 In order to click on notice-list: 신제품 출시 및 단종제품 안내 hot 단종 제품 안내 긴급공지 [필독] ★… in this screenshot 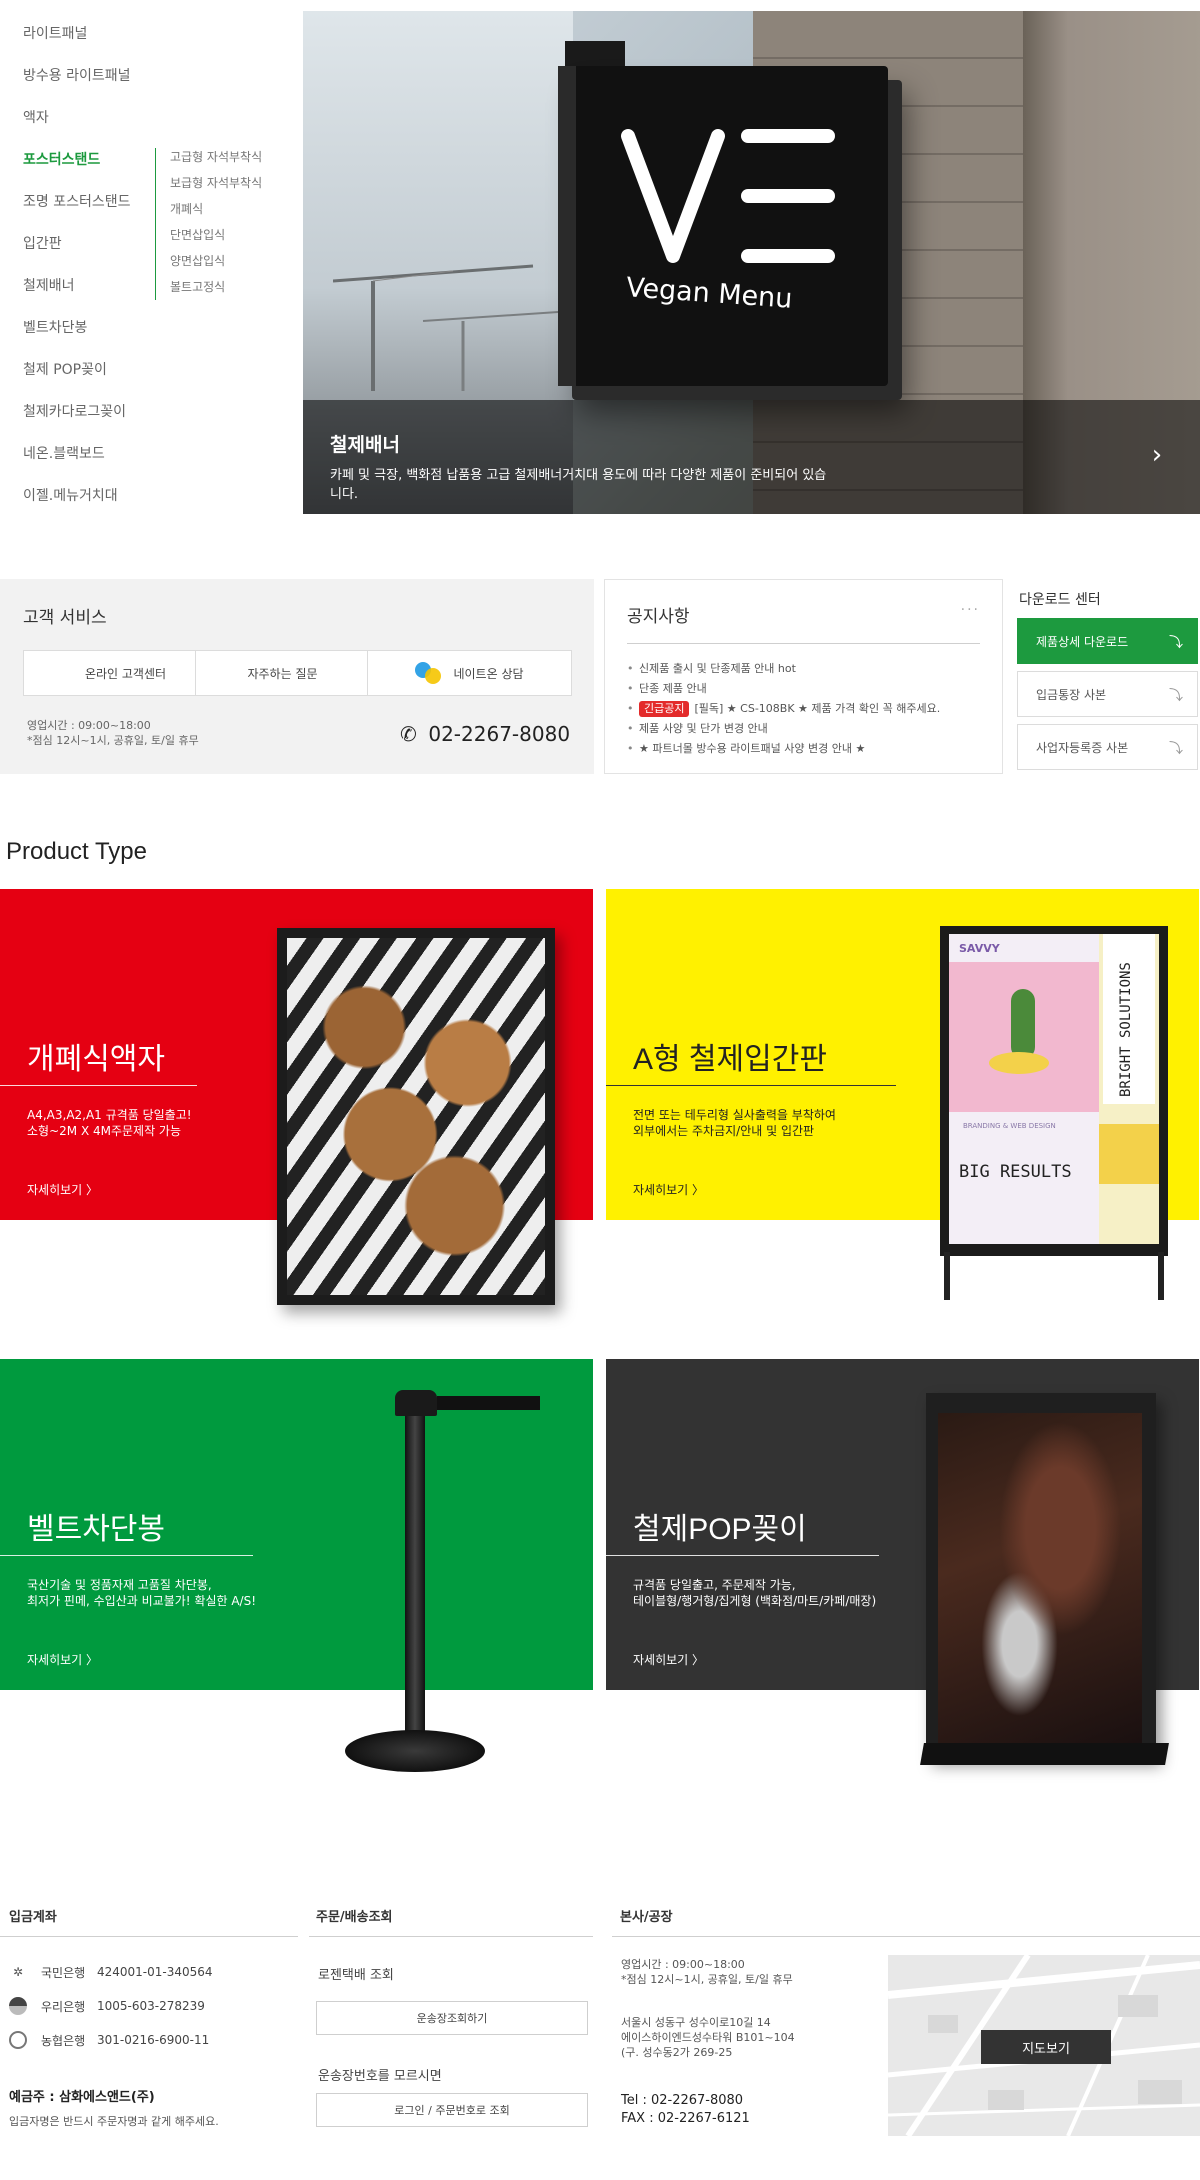, I will do `click(807, 709)`.